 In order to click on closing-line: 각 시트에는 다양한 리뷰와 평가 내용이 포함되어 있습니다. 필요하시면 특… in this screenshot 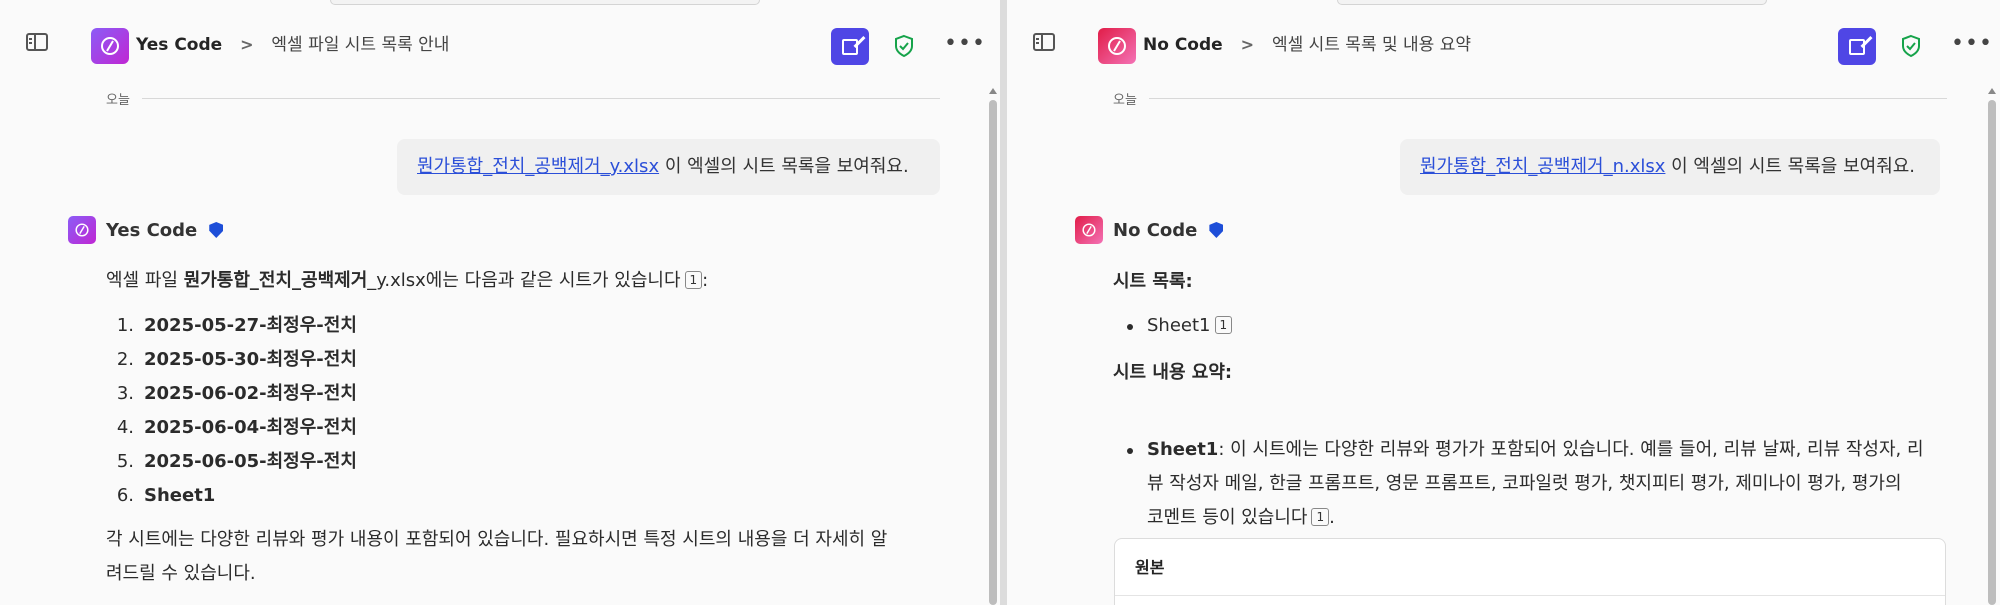, I will do `click(497, 539)`.